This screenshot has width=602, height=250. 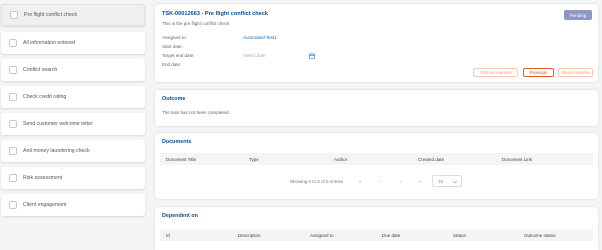 I want to click on page-size-value: 10, so click(x=441, y=181).